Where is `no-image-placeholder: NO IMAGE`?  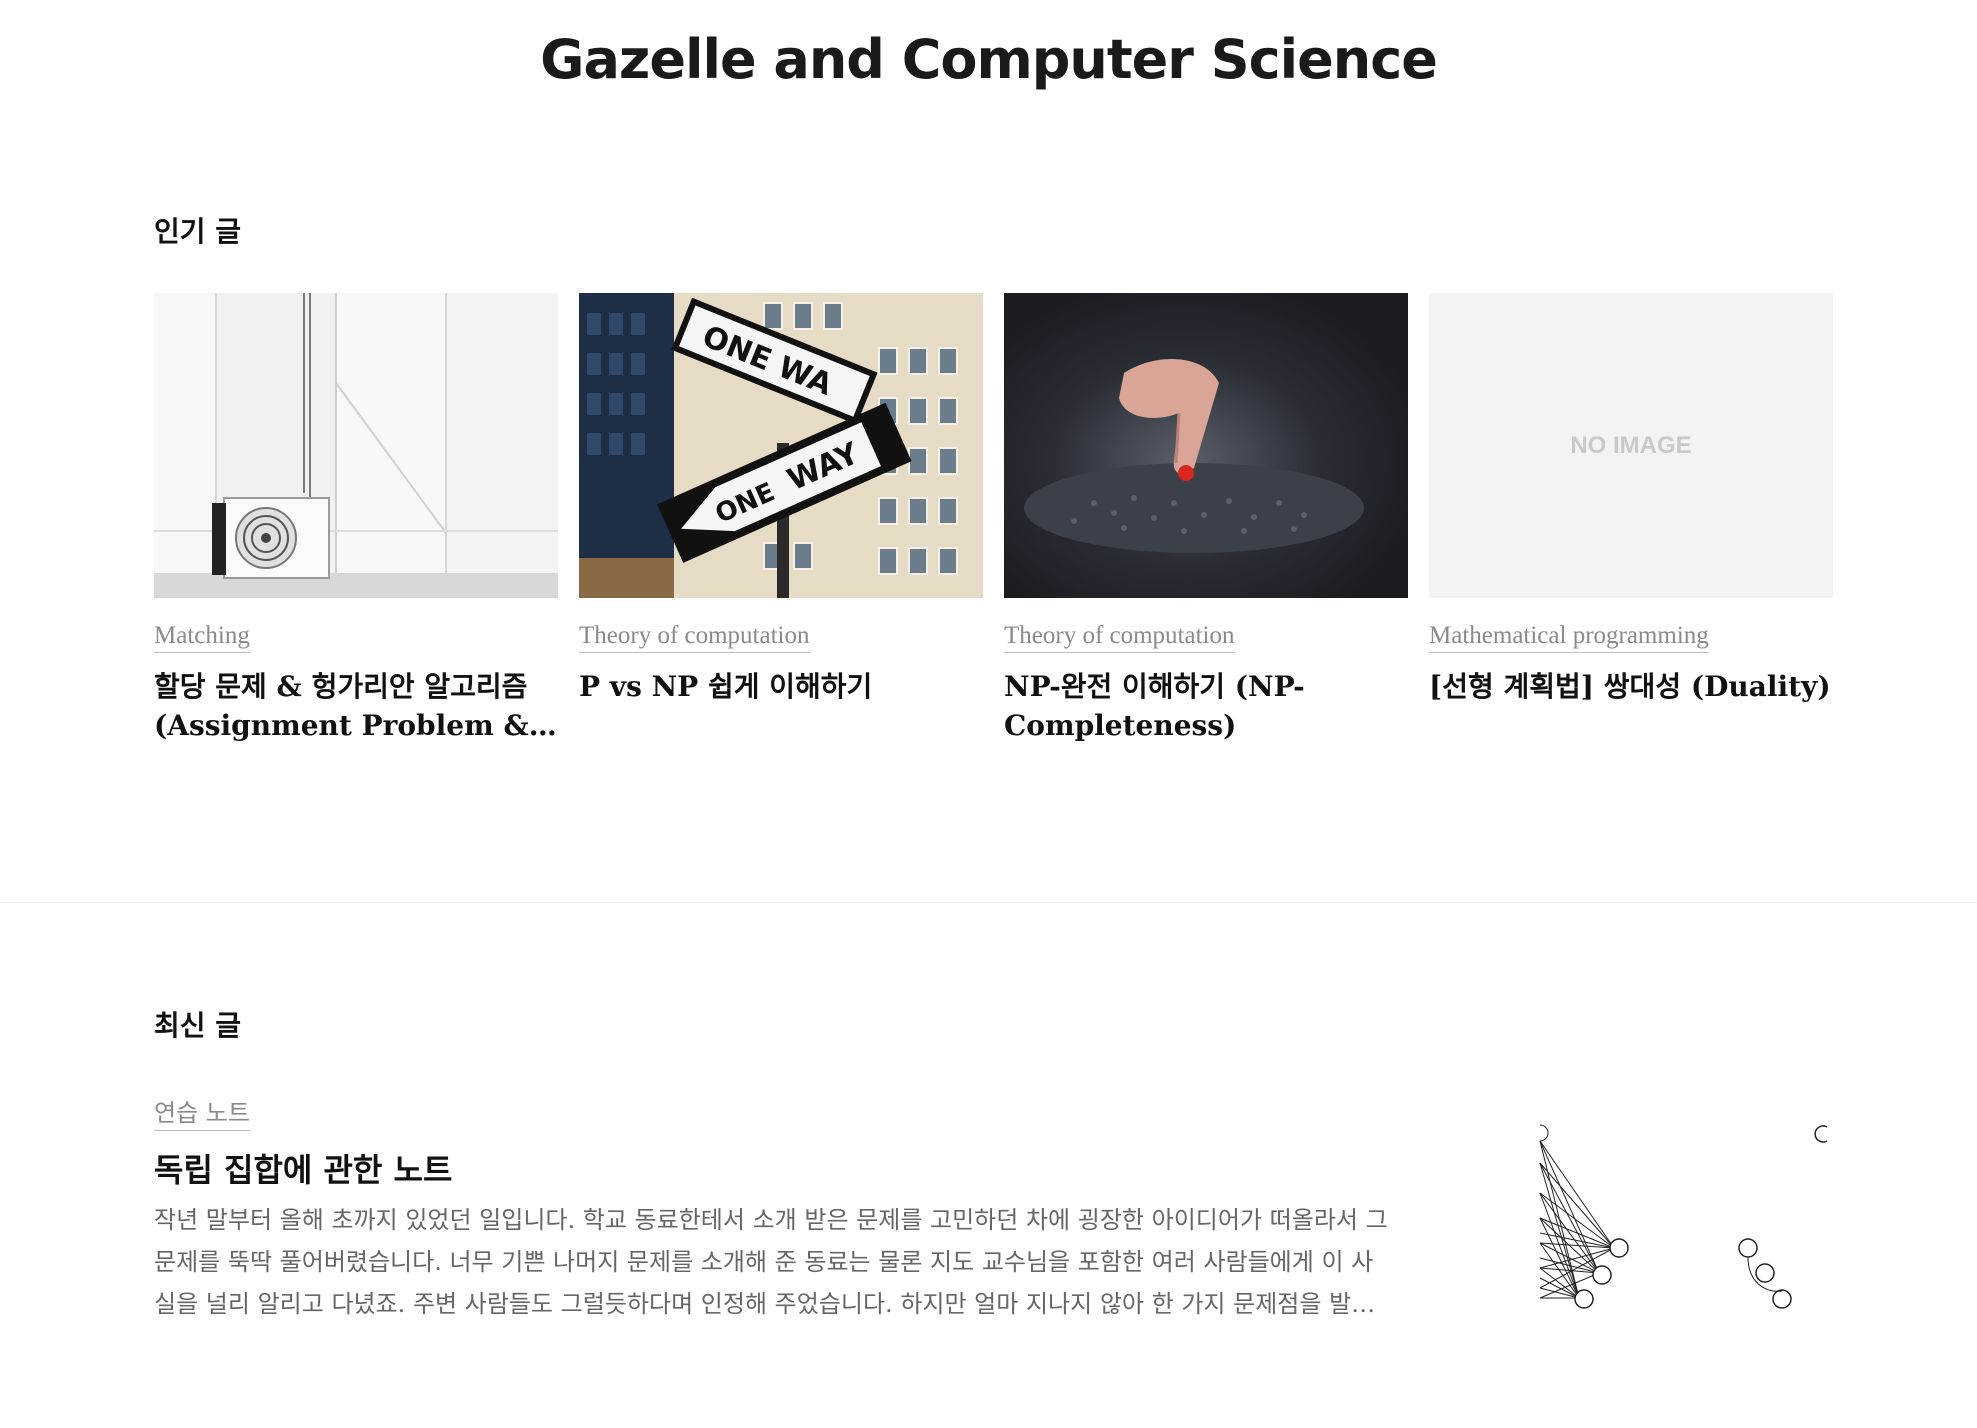 no-image-placeholder: NO IMAGE is located at coordinates (1631, 445).